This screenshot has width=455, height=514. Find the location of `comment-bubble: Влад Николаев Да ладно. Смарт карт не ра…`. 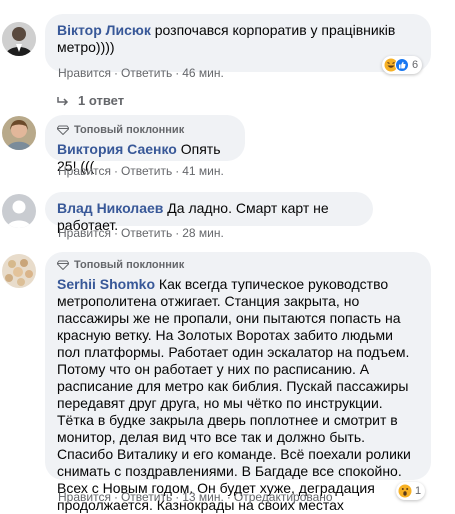

comment-bubble: Влад Николаев Да ладно. Смарт карт не ра… is located at coordinates (209, 212).